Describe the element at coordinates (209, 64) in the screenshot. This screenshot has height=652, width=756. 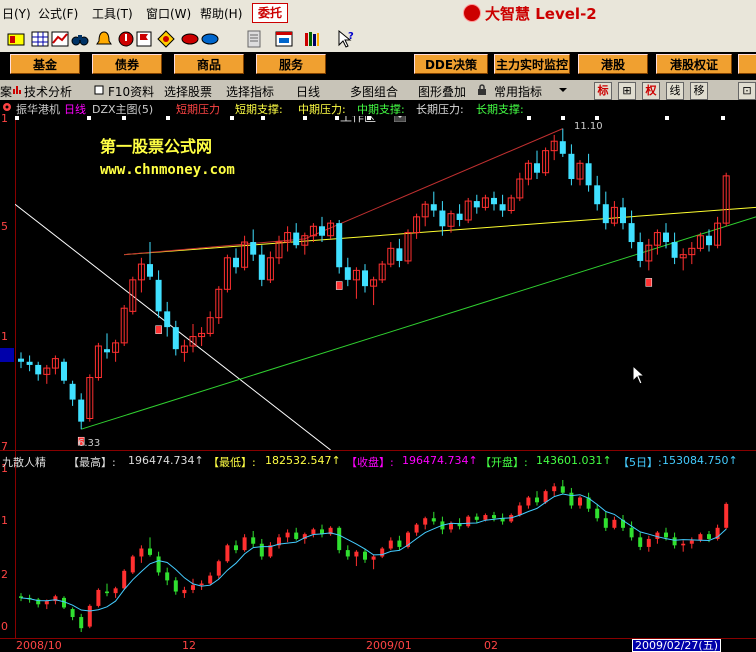
I see `commodity-button: 商品` at that location.